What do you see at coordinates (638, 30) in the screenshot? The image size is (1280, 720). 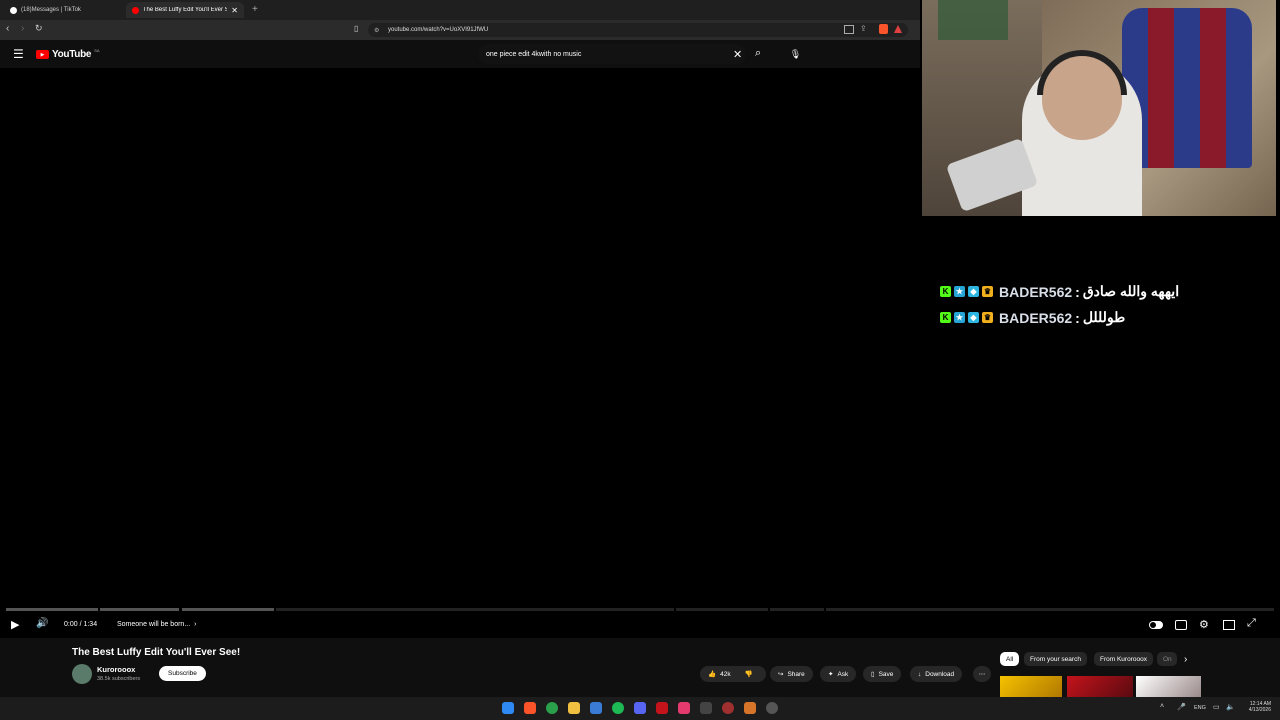 I see `url-field: ⚙ youtube.com/watch?v=UoXVI91JfWU` at bounding box center [638, 30].